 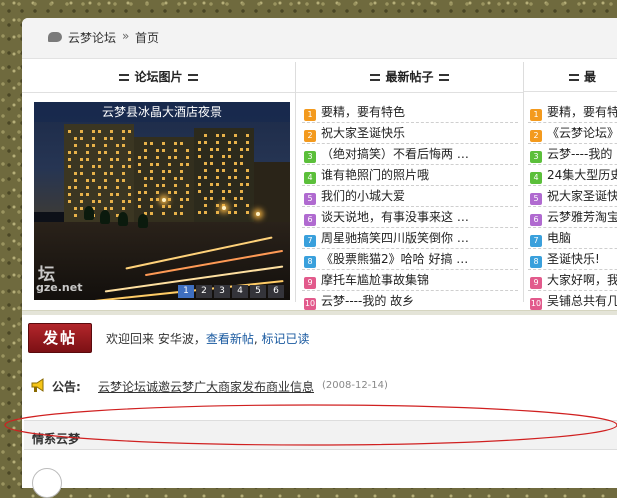 What do you see at coordinates (375, 175) in the screenshot?
I see `post-title-link: 谁有艳照门的照片哦` at bounding box center [375, 175].